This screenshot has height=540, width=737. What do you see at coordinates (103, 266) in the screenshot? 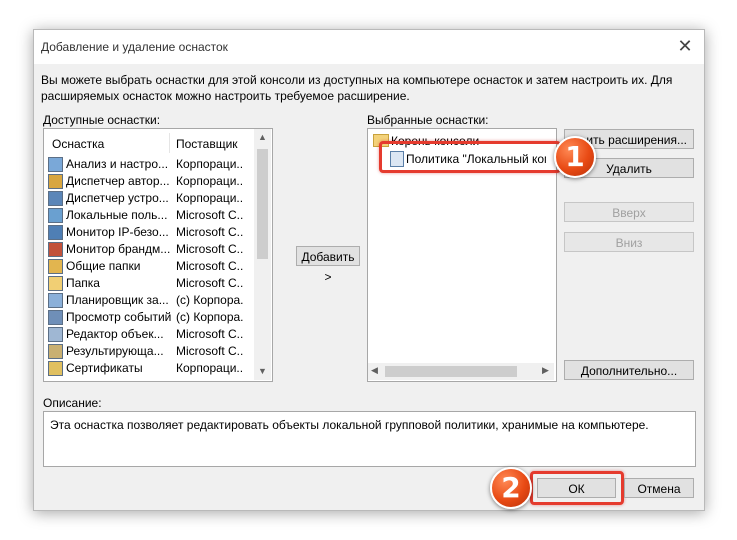
I see `snapin-name: Общие папки` at bounding box center [103, 266].